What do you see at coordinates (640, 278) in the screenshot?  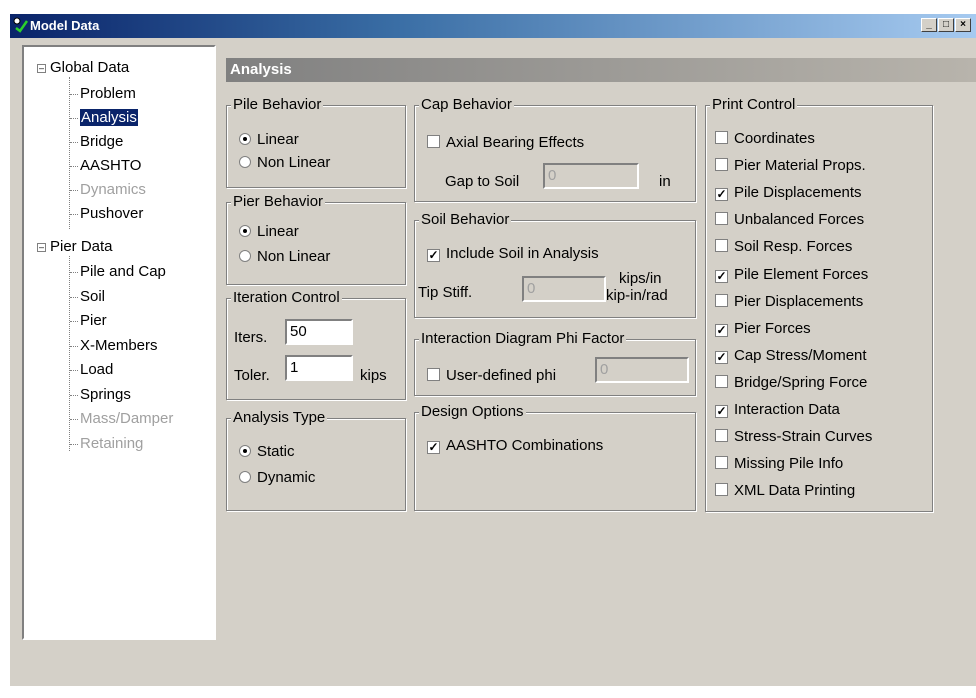 I see `tip-unit-1: kips/in` at bounding box center [640, 278].